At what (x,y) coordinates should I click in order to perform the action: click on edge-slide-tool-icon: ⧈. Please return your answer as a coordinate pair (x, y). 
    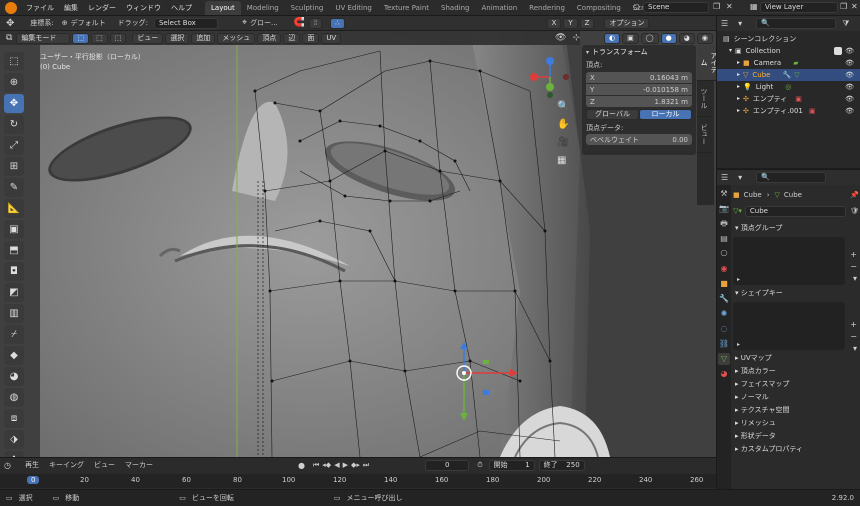
    Looking at the image, I should click on (14, 418).